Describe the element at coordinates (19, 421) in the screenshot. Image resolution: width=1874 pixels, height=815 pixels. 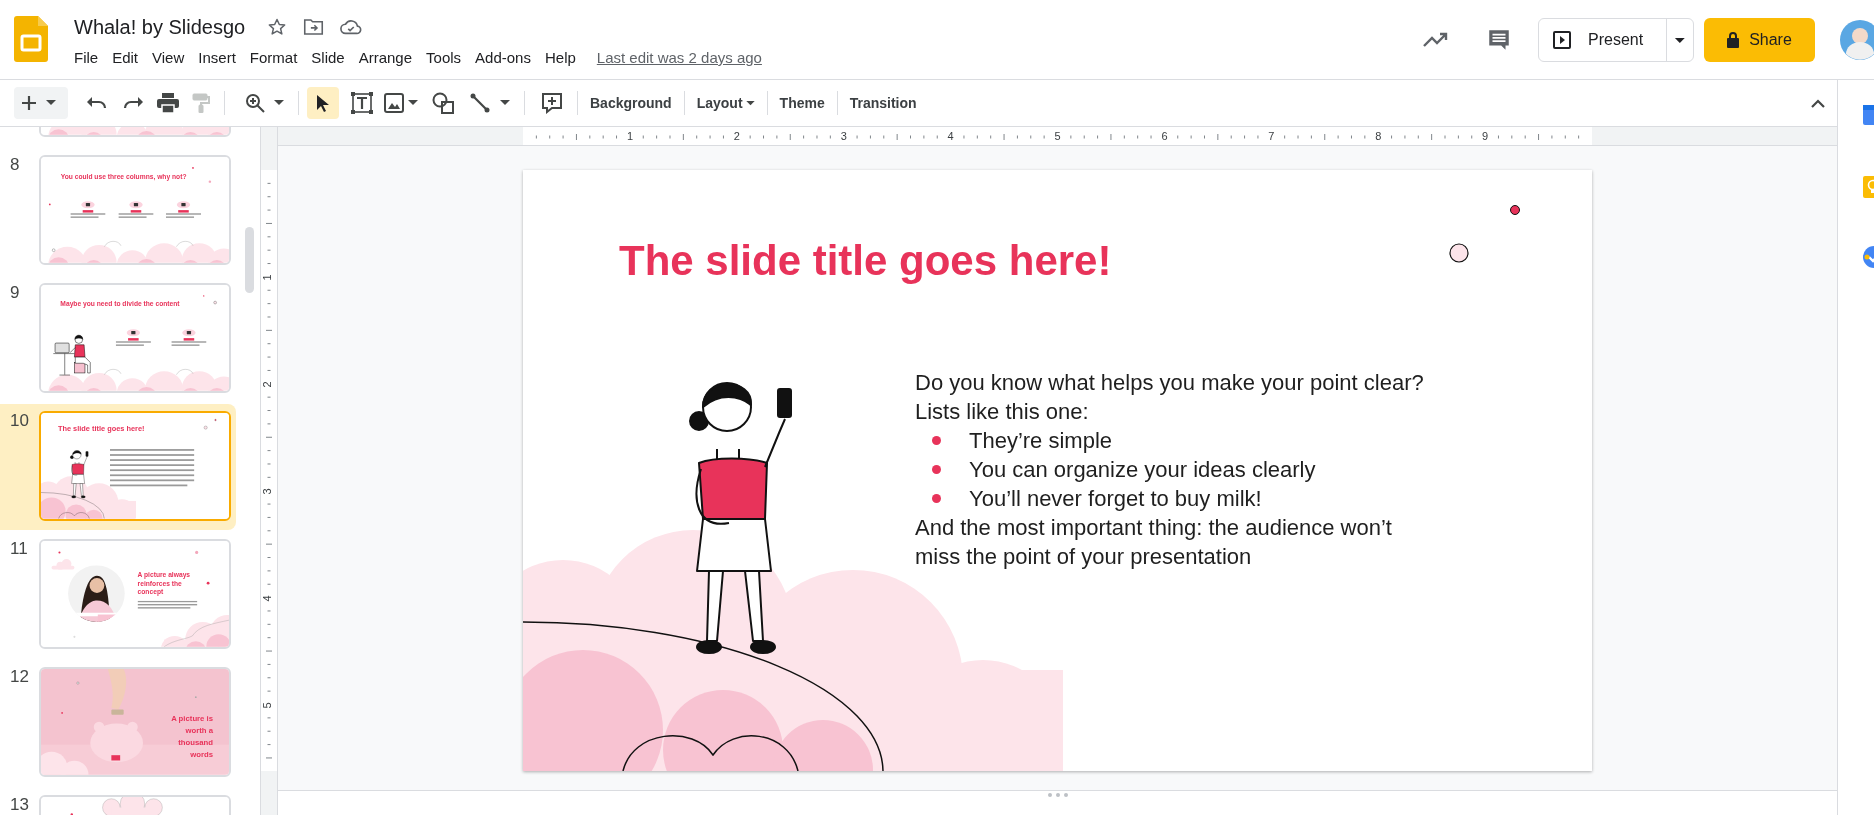
I see `slide-number: 10` at that location.